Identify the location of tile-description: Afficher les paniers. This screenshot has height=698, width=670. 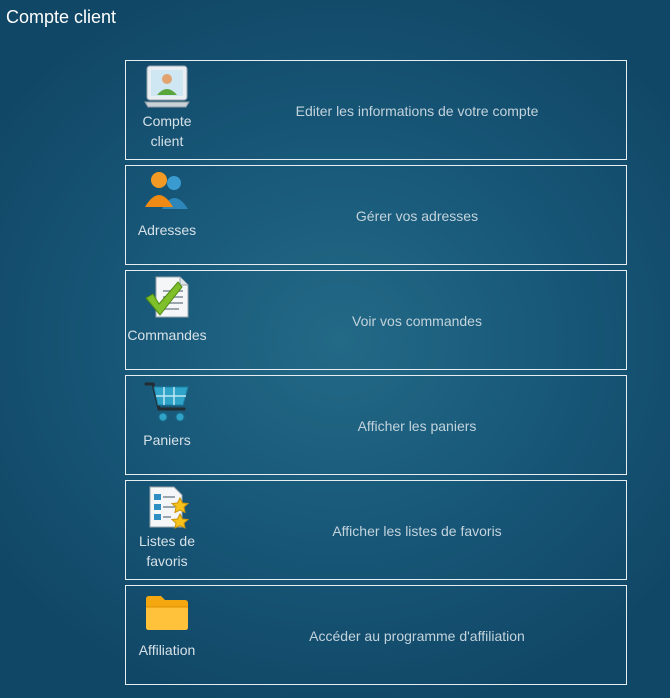
(417, 426).